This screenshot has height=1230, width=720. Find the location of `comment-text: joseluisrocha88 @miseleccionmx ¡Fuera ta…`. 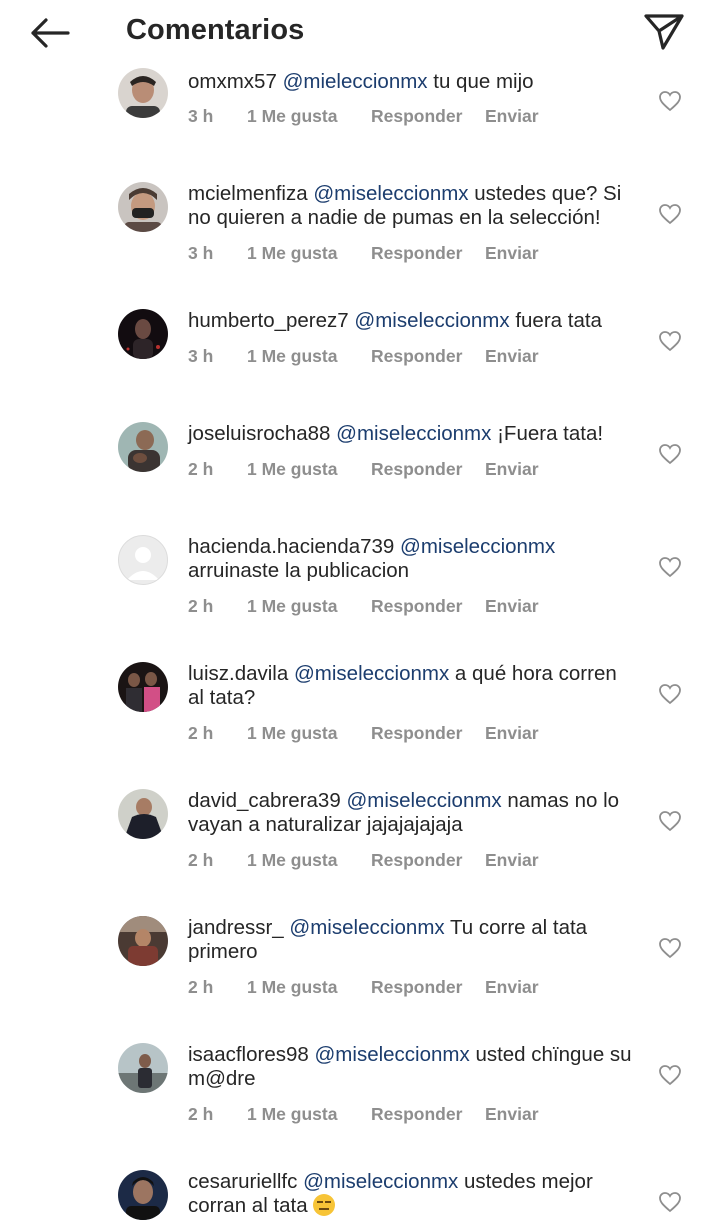

comment-text: joseluisrocha88 @miseleccionmx ¡Fuera ta… is located at coordinates (413, 434).